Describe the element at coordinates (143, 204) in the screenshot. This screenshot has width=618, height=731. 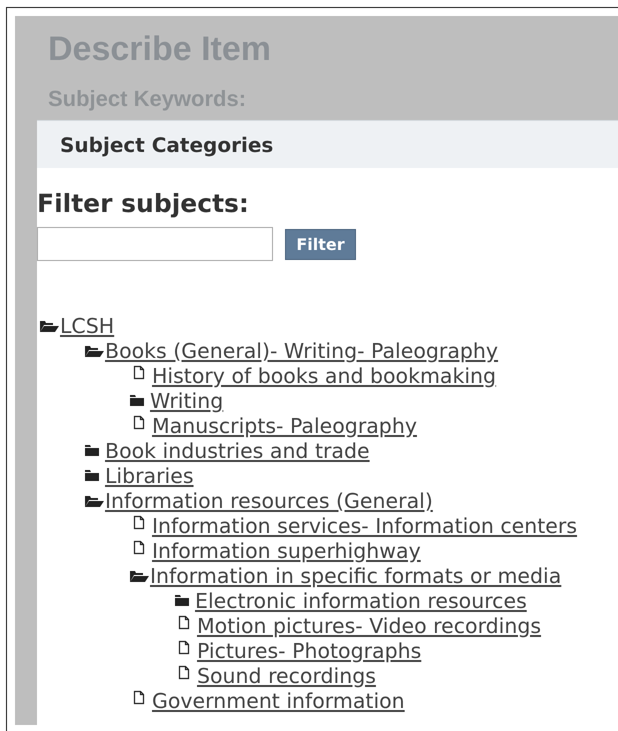
I see `filter-label: Filter subjects:` at that location.